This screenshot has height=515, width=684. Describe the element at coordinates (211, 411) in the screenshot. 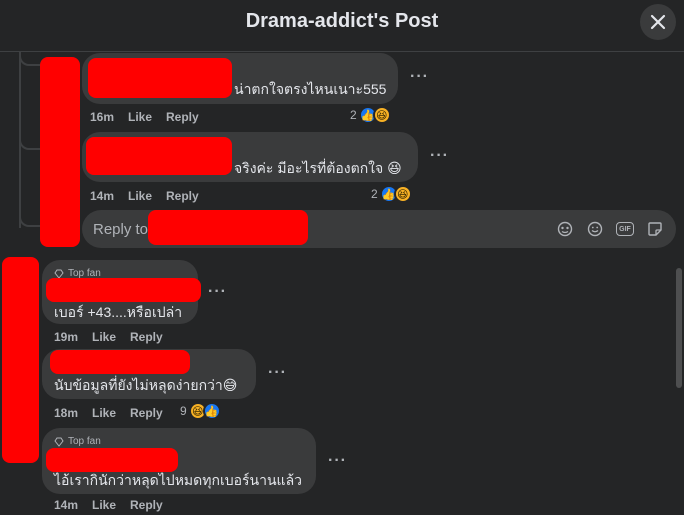

I see `like-reaction-icon: 👍` at that location.